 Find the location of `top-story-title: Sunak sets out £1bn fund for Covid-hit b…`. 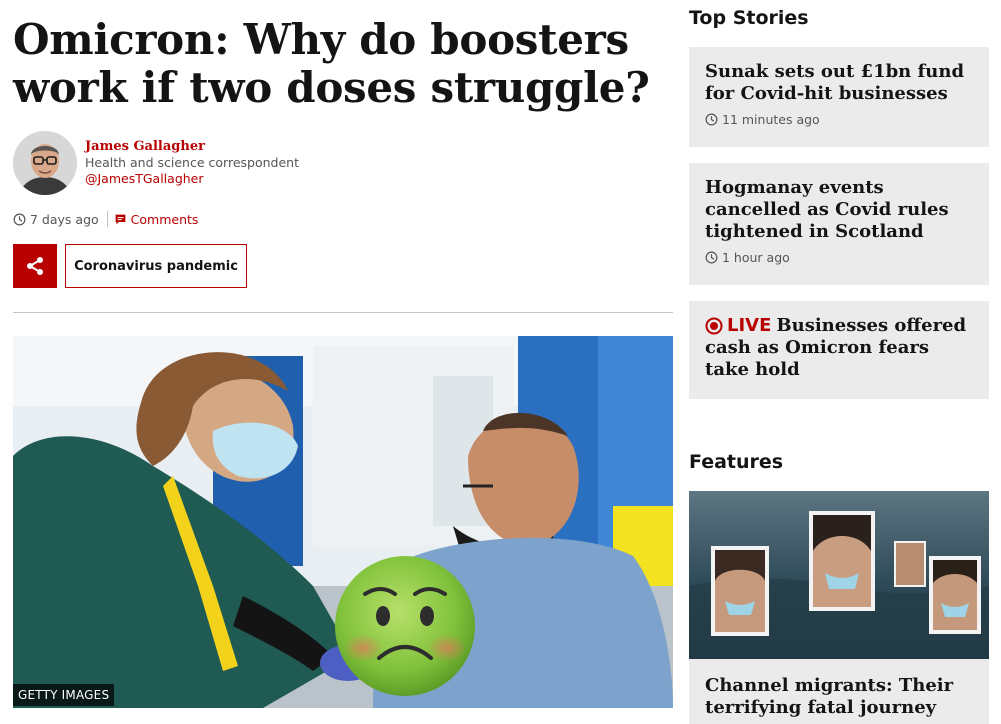

top-story-title: Sunak sets out £1bn fund for Covid-hit b… is located at coordinates (839, 83).